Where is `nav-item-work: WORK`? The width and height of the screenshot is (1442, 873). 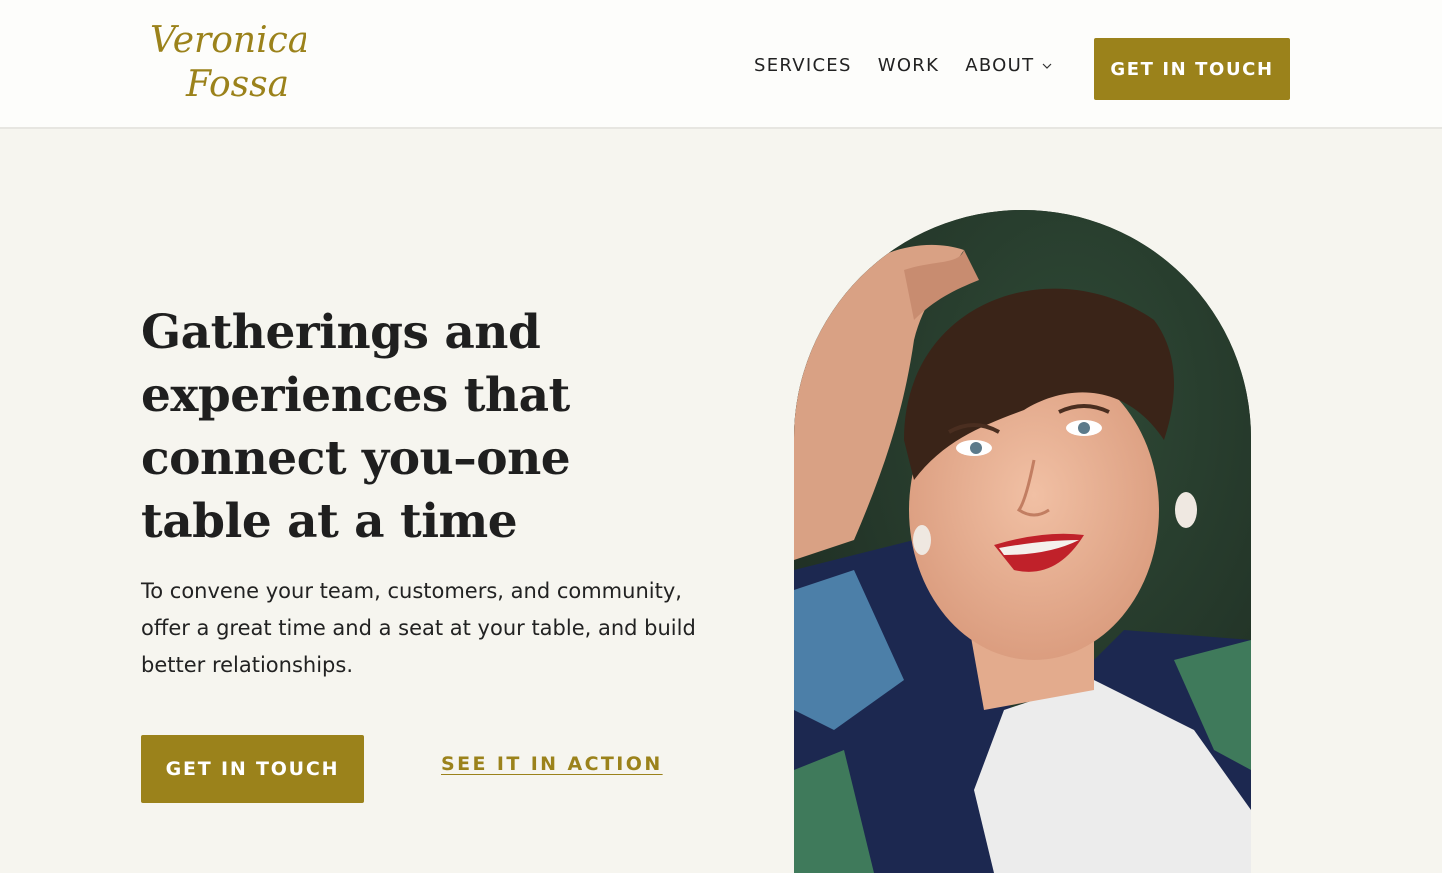 nav-item-work: WORK is located at coordinates (908, 66).